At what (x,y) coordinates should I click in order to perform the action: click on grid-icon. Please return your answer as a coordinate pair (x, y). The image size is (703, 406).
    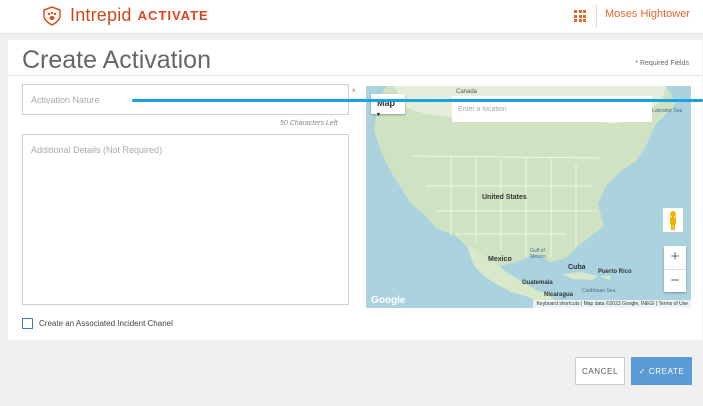
    Looking at the image, I should click on (580, 16).